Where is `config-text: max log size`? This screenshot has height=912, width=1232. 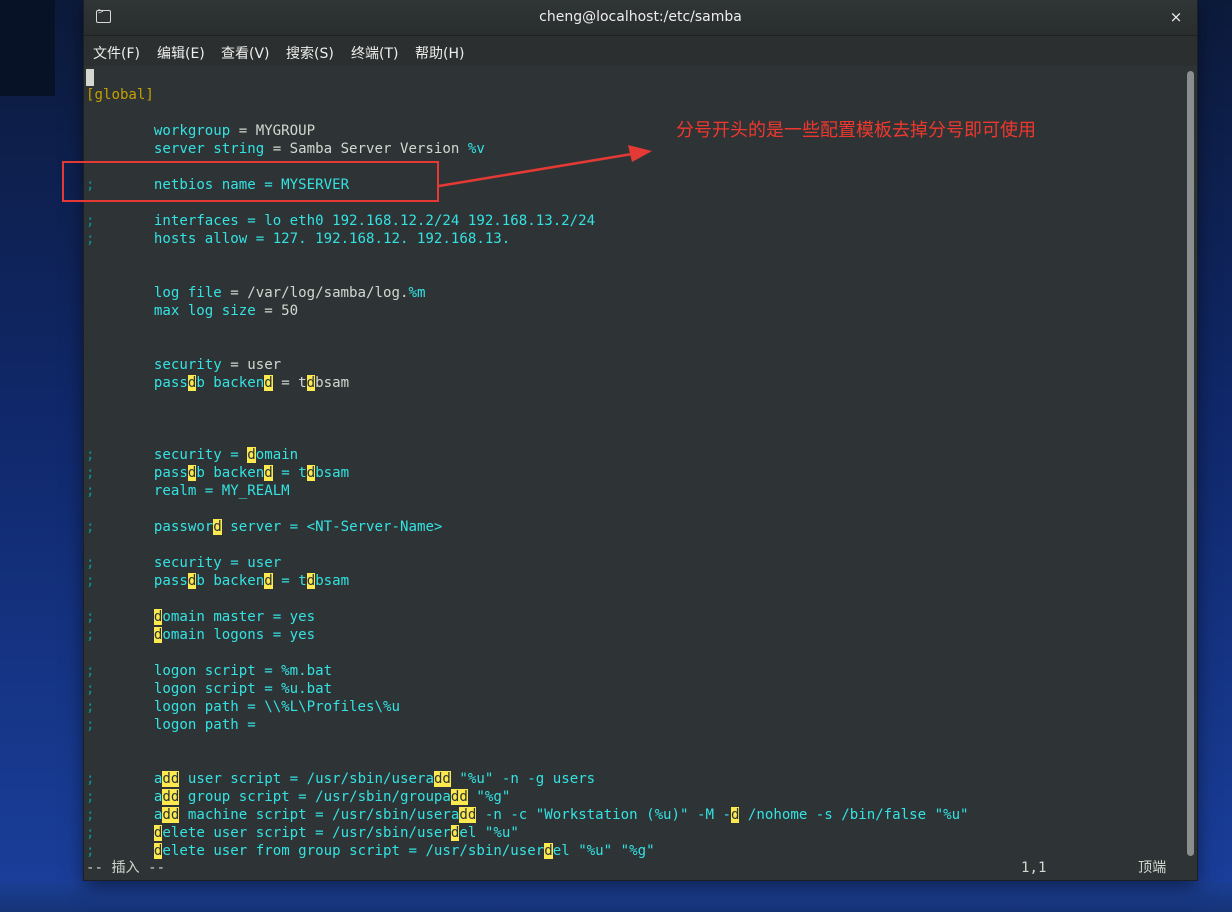
config-text: max log size is located at coordinates (171, 311).